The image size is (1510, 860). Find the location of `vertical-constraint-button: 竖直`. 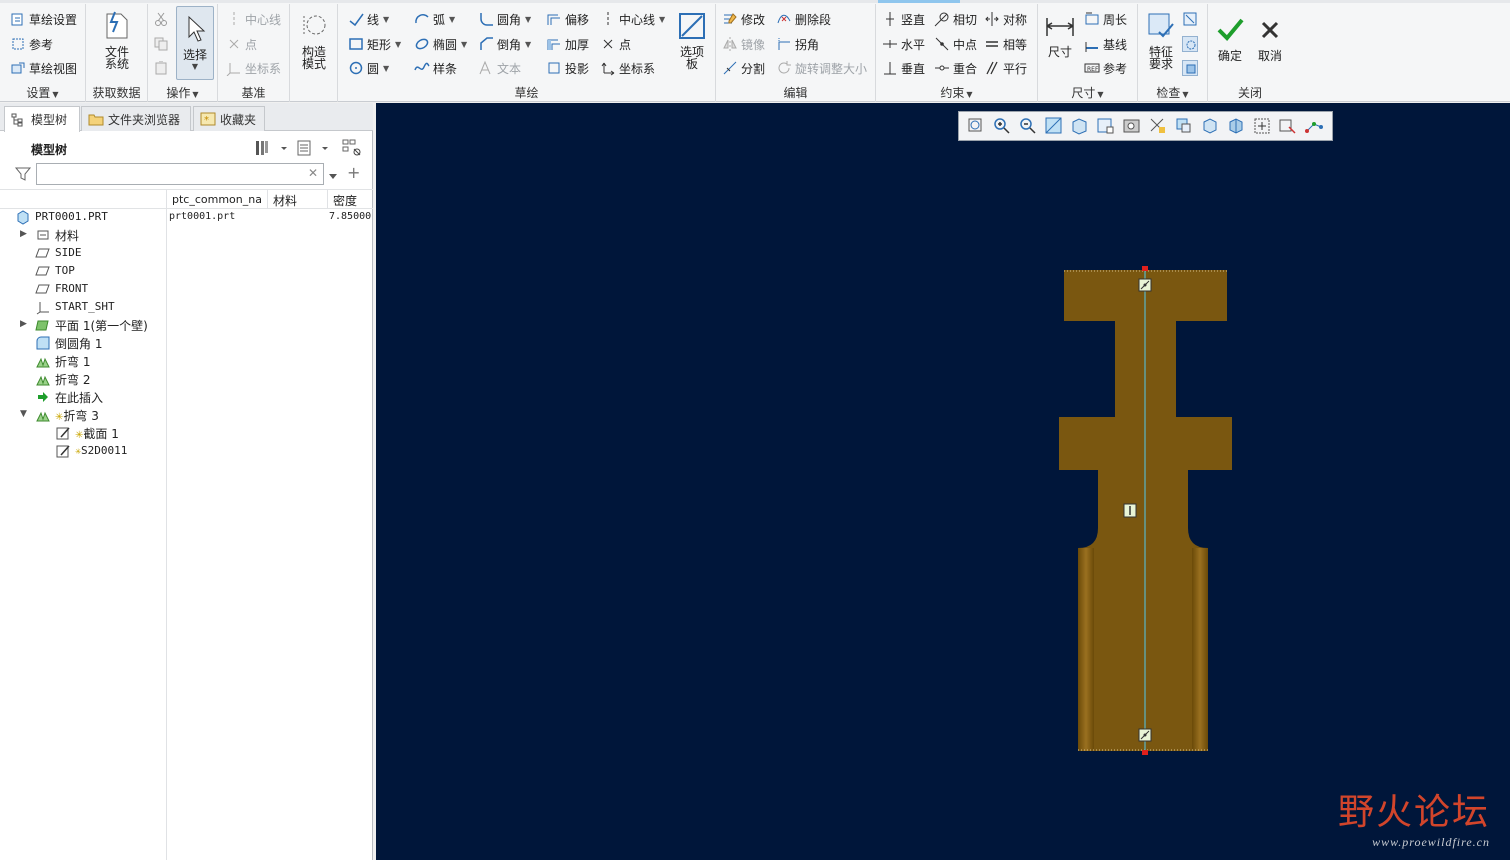

vertical-constraint-button: 竖直 is located at coordinates (903, 19).